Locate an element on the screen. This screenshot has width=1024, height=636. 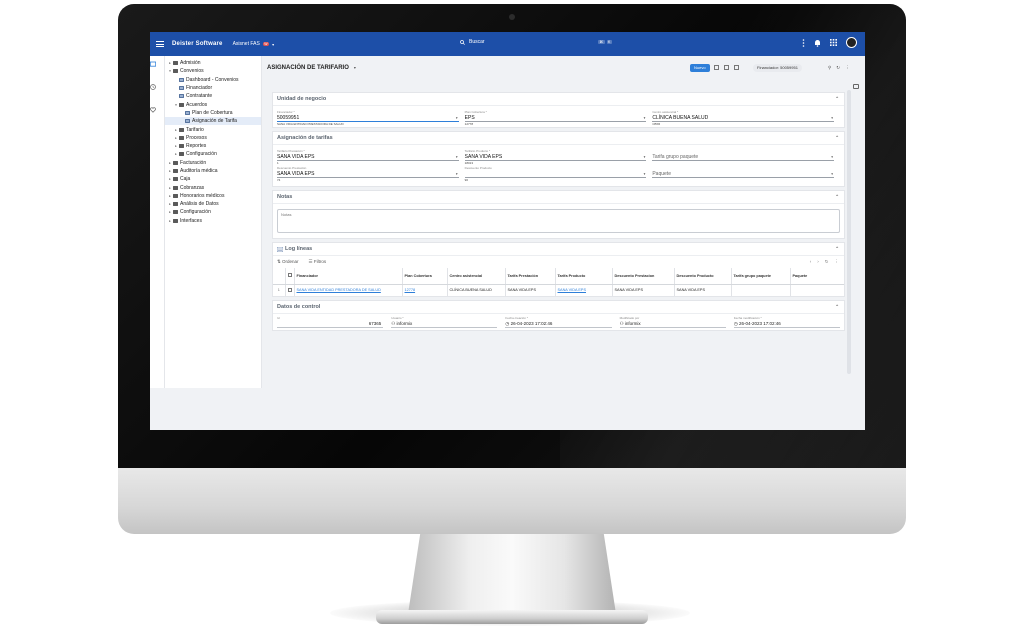
grid-view-icon is located at coordinates (716, 67).